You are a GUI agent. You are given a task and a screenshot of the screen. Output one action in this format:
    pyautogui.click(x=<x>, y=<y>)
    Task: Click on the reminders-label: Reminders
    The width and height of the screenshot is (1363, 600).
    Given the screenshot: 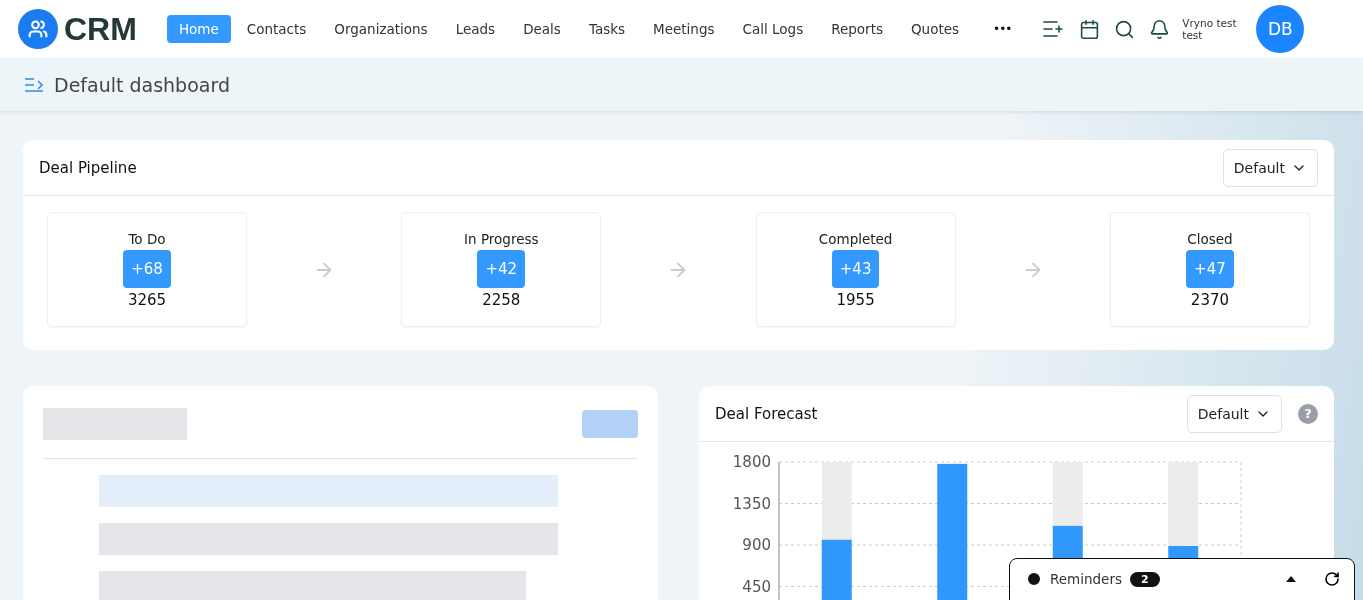 What is the action you would take?
    pyautogui.click(x=1086, y=579)
    